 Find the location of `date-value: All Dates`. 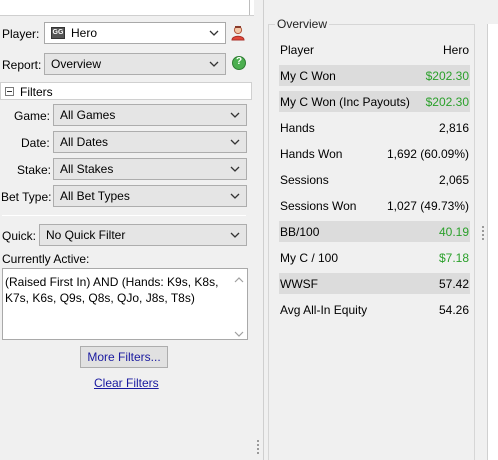

date-value: All Dates is located at coordinates (84, 142).